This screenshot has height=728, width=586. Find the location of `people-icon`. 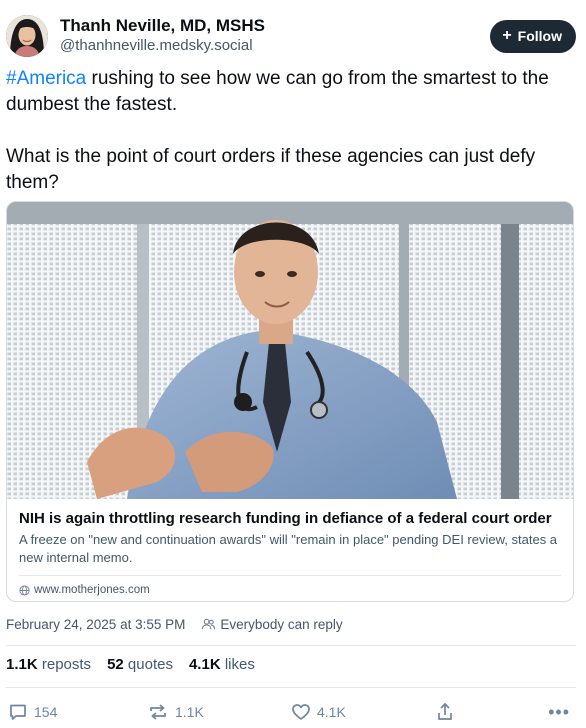

people-icon is located at coordinates (209, 624).